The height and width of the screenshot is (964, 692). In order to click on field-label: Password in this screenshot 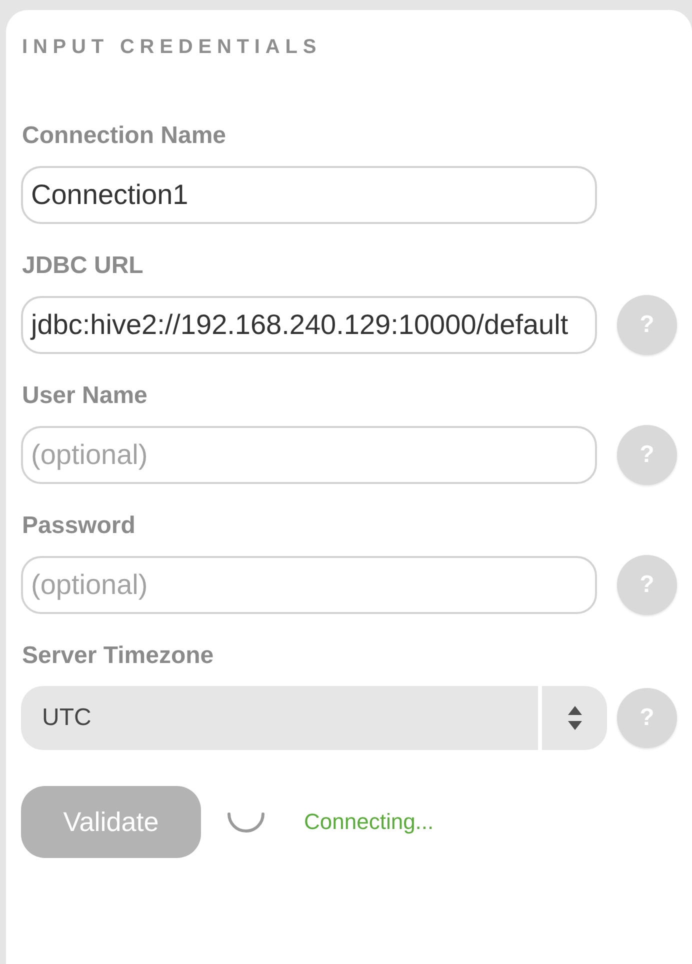, I will do `click(79, 526)`.